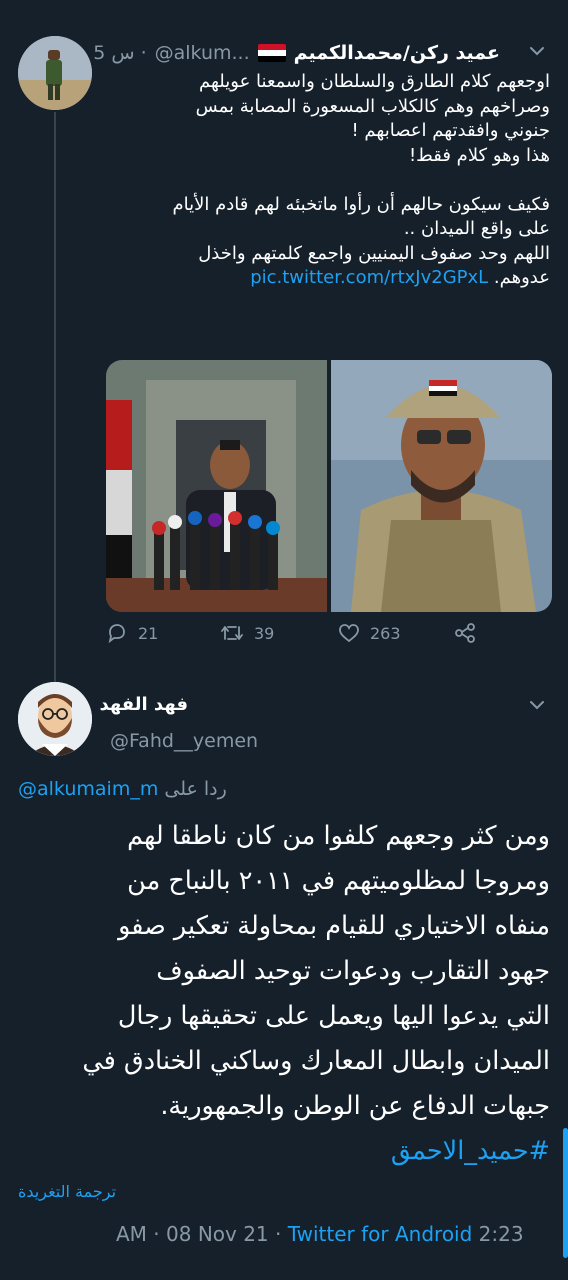  I want to click on share-icon, so click(465, 633).